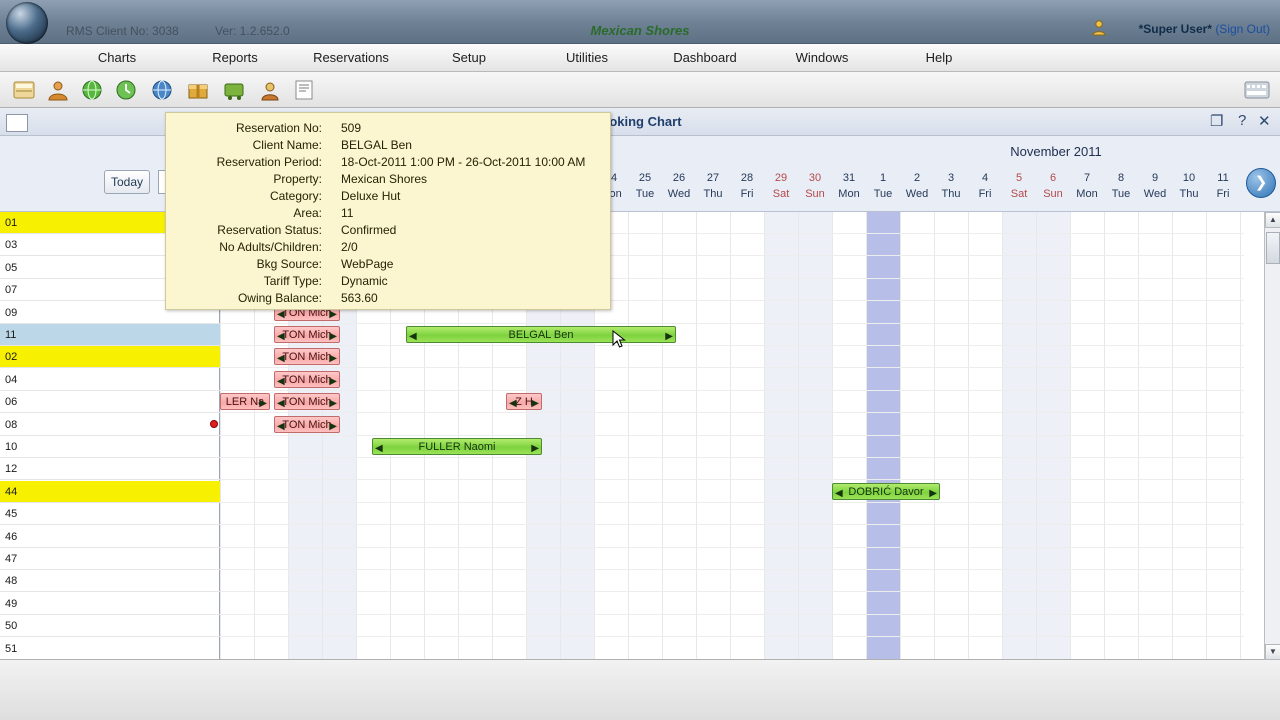 The height and width of the screenshot is (720, 1280). I want to click on room-row-label: 48, so click(110, 581).